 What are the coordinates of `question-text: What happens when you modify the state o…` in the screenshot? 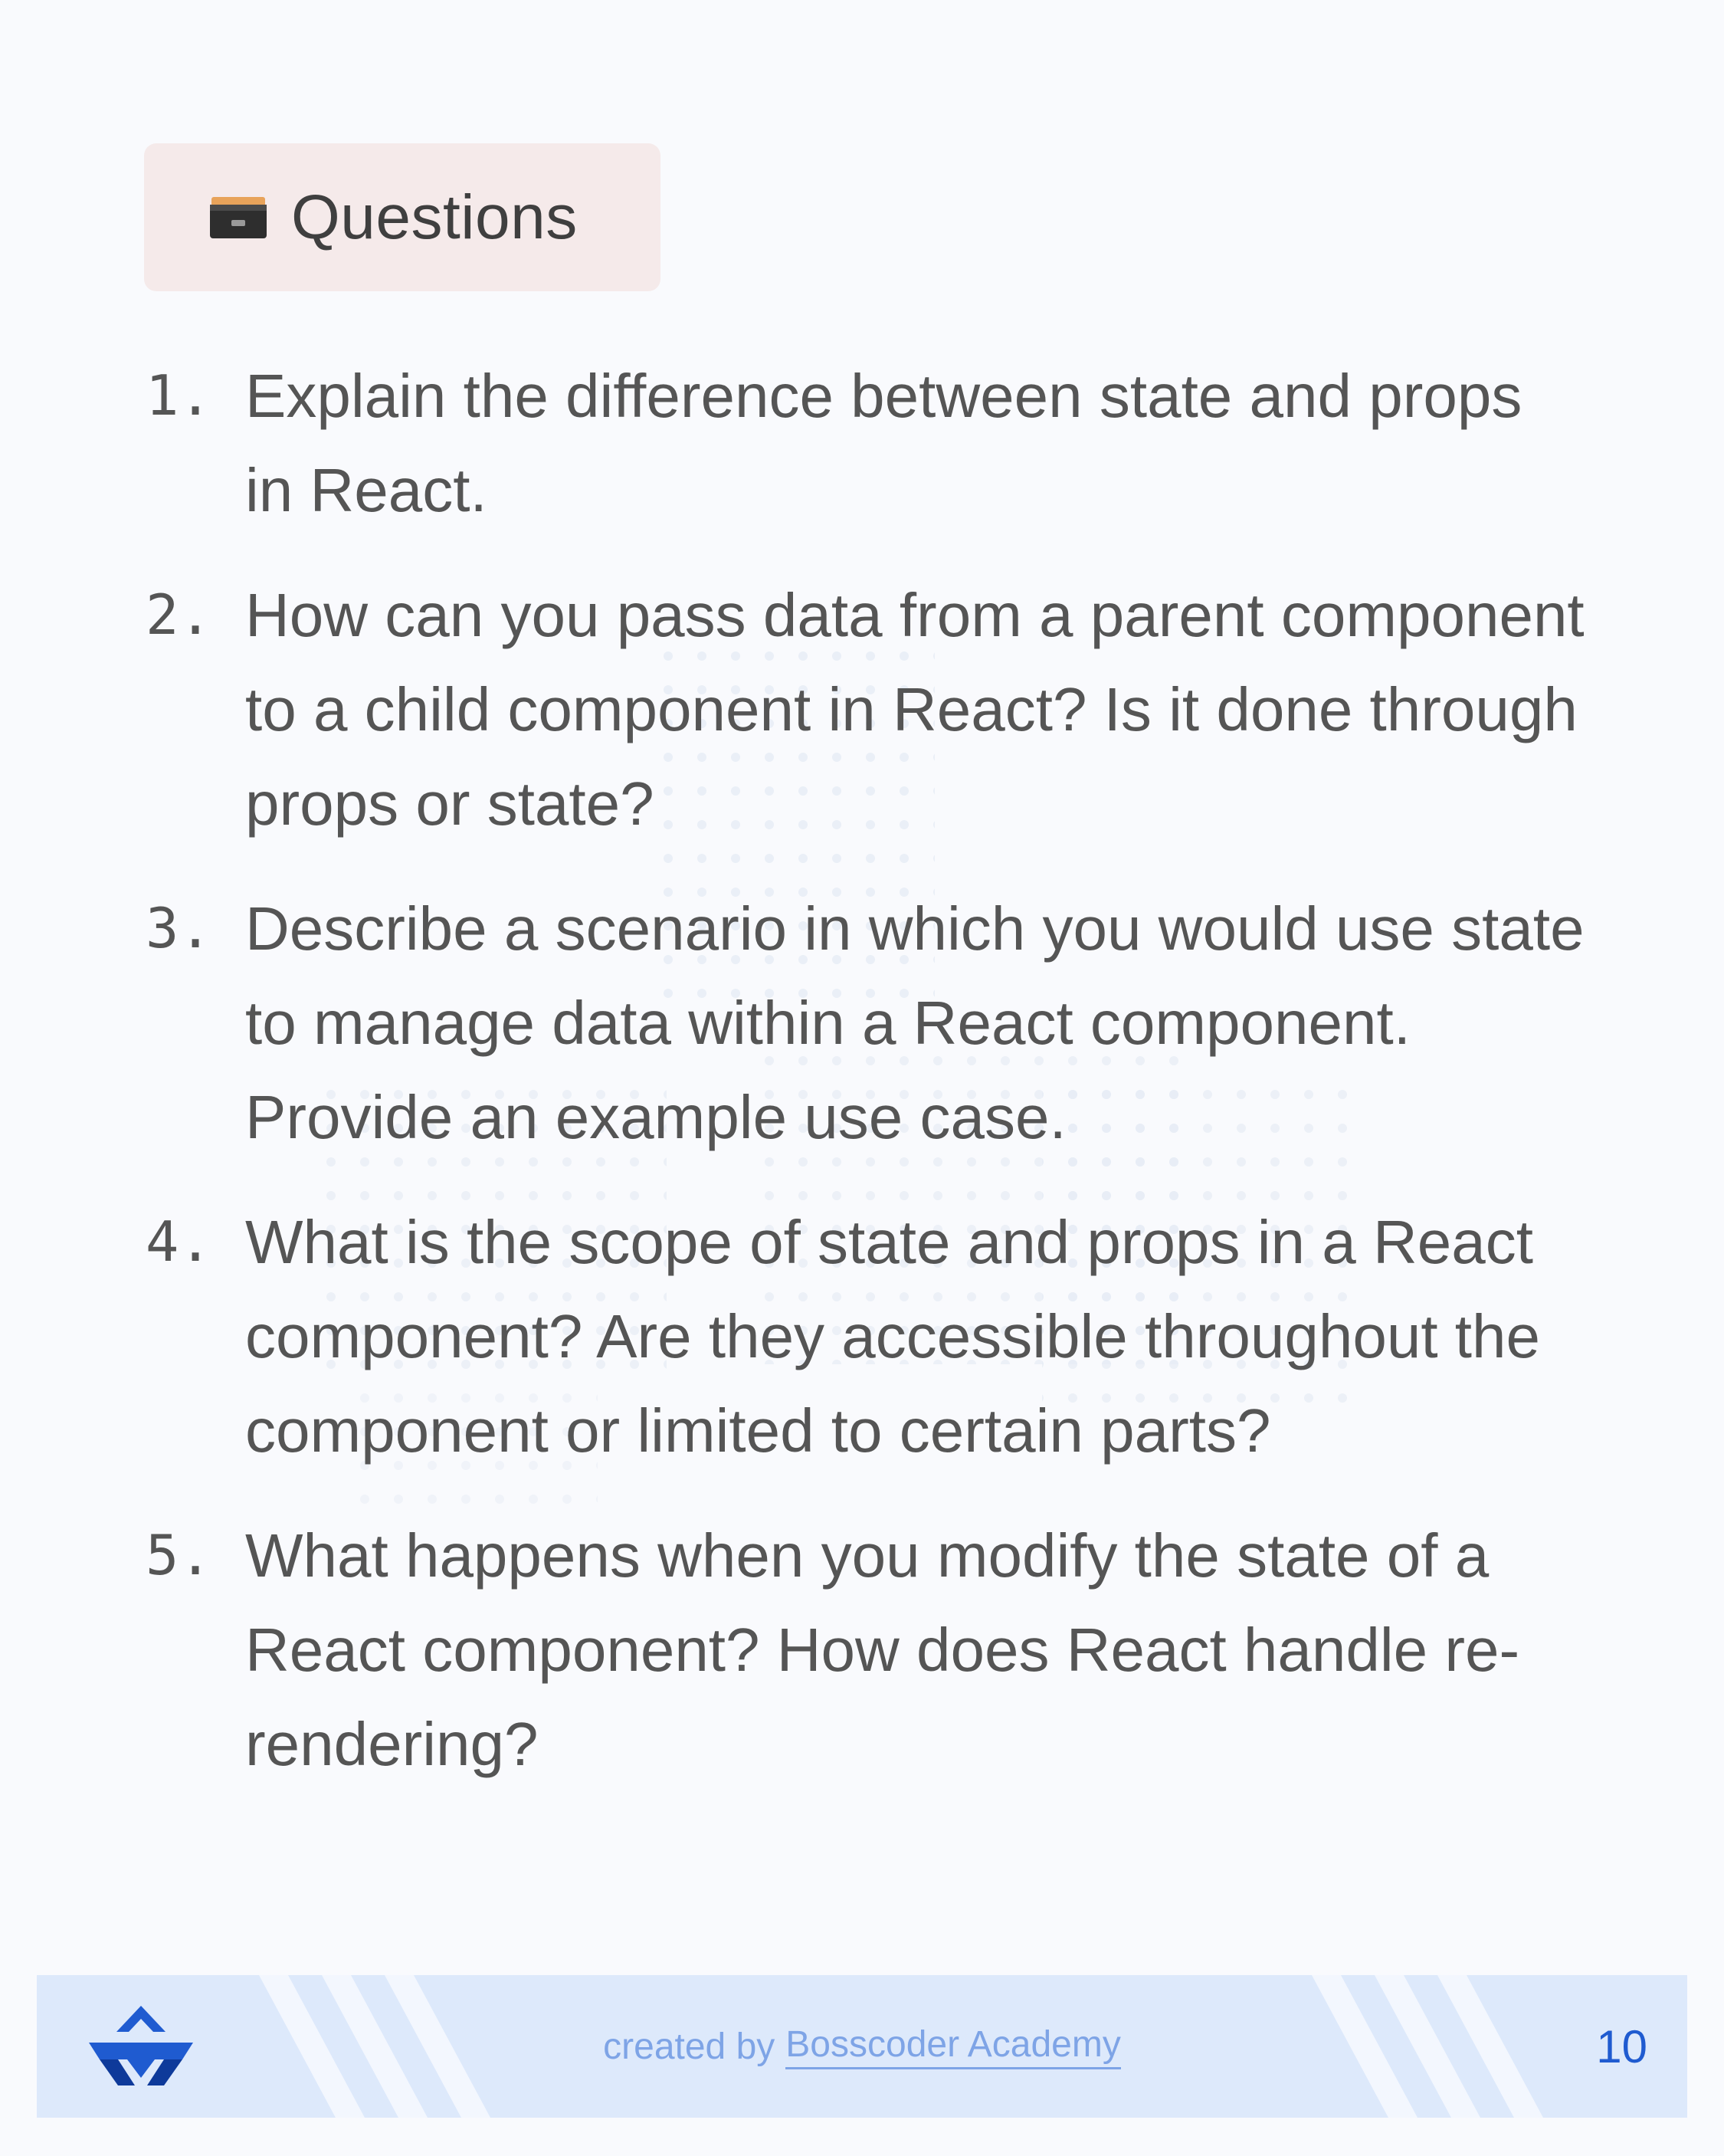 It's located at (882, 1649).